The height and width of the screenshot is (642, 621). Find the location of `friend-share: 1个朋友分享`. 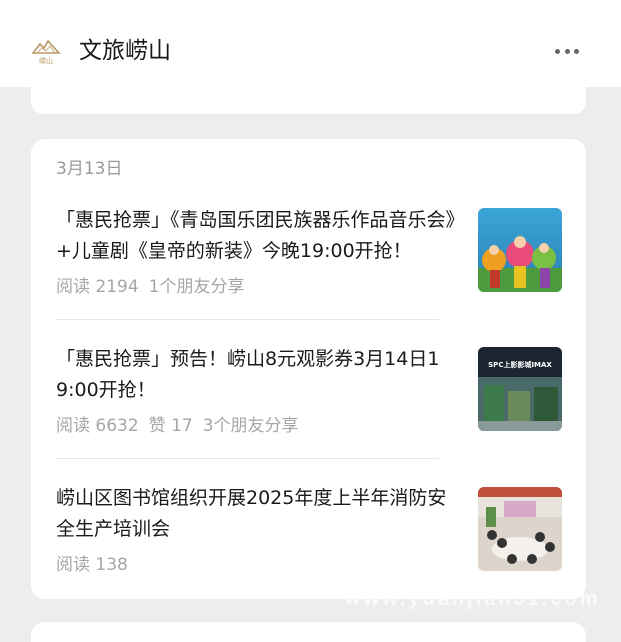

friend-share: 1个朋友分享 is located at coordinates (196, 287).